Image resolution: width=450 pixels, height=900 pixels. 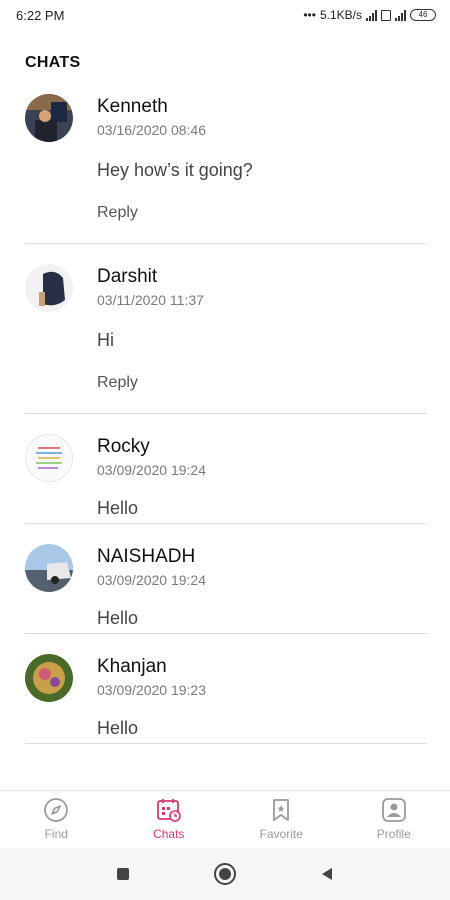 What do you see at coordinates (386, 15) in the screenshot?
I see `sim-icon` at bounding box center [386, 15].